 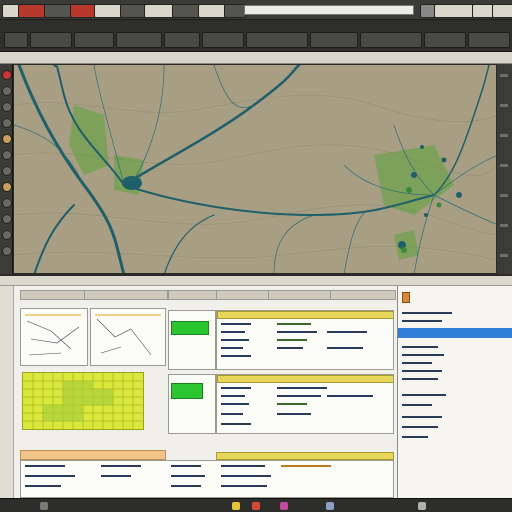 What do you see at coordinates (235, 11) in the screenshot?
I see `help-button` at bounding box center [235, 11].